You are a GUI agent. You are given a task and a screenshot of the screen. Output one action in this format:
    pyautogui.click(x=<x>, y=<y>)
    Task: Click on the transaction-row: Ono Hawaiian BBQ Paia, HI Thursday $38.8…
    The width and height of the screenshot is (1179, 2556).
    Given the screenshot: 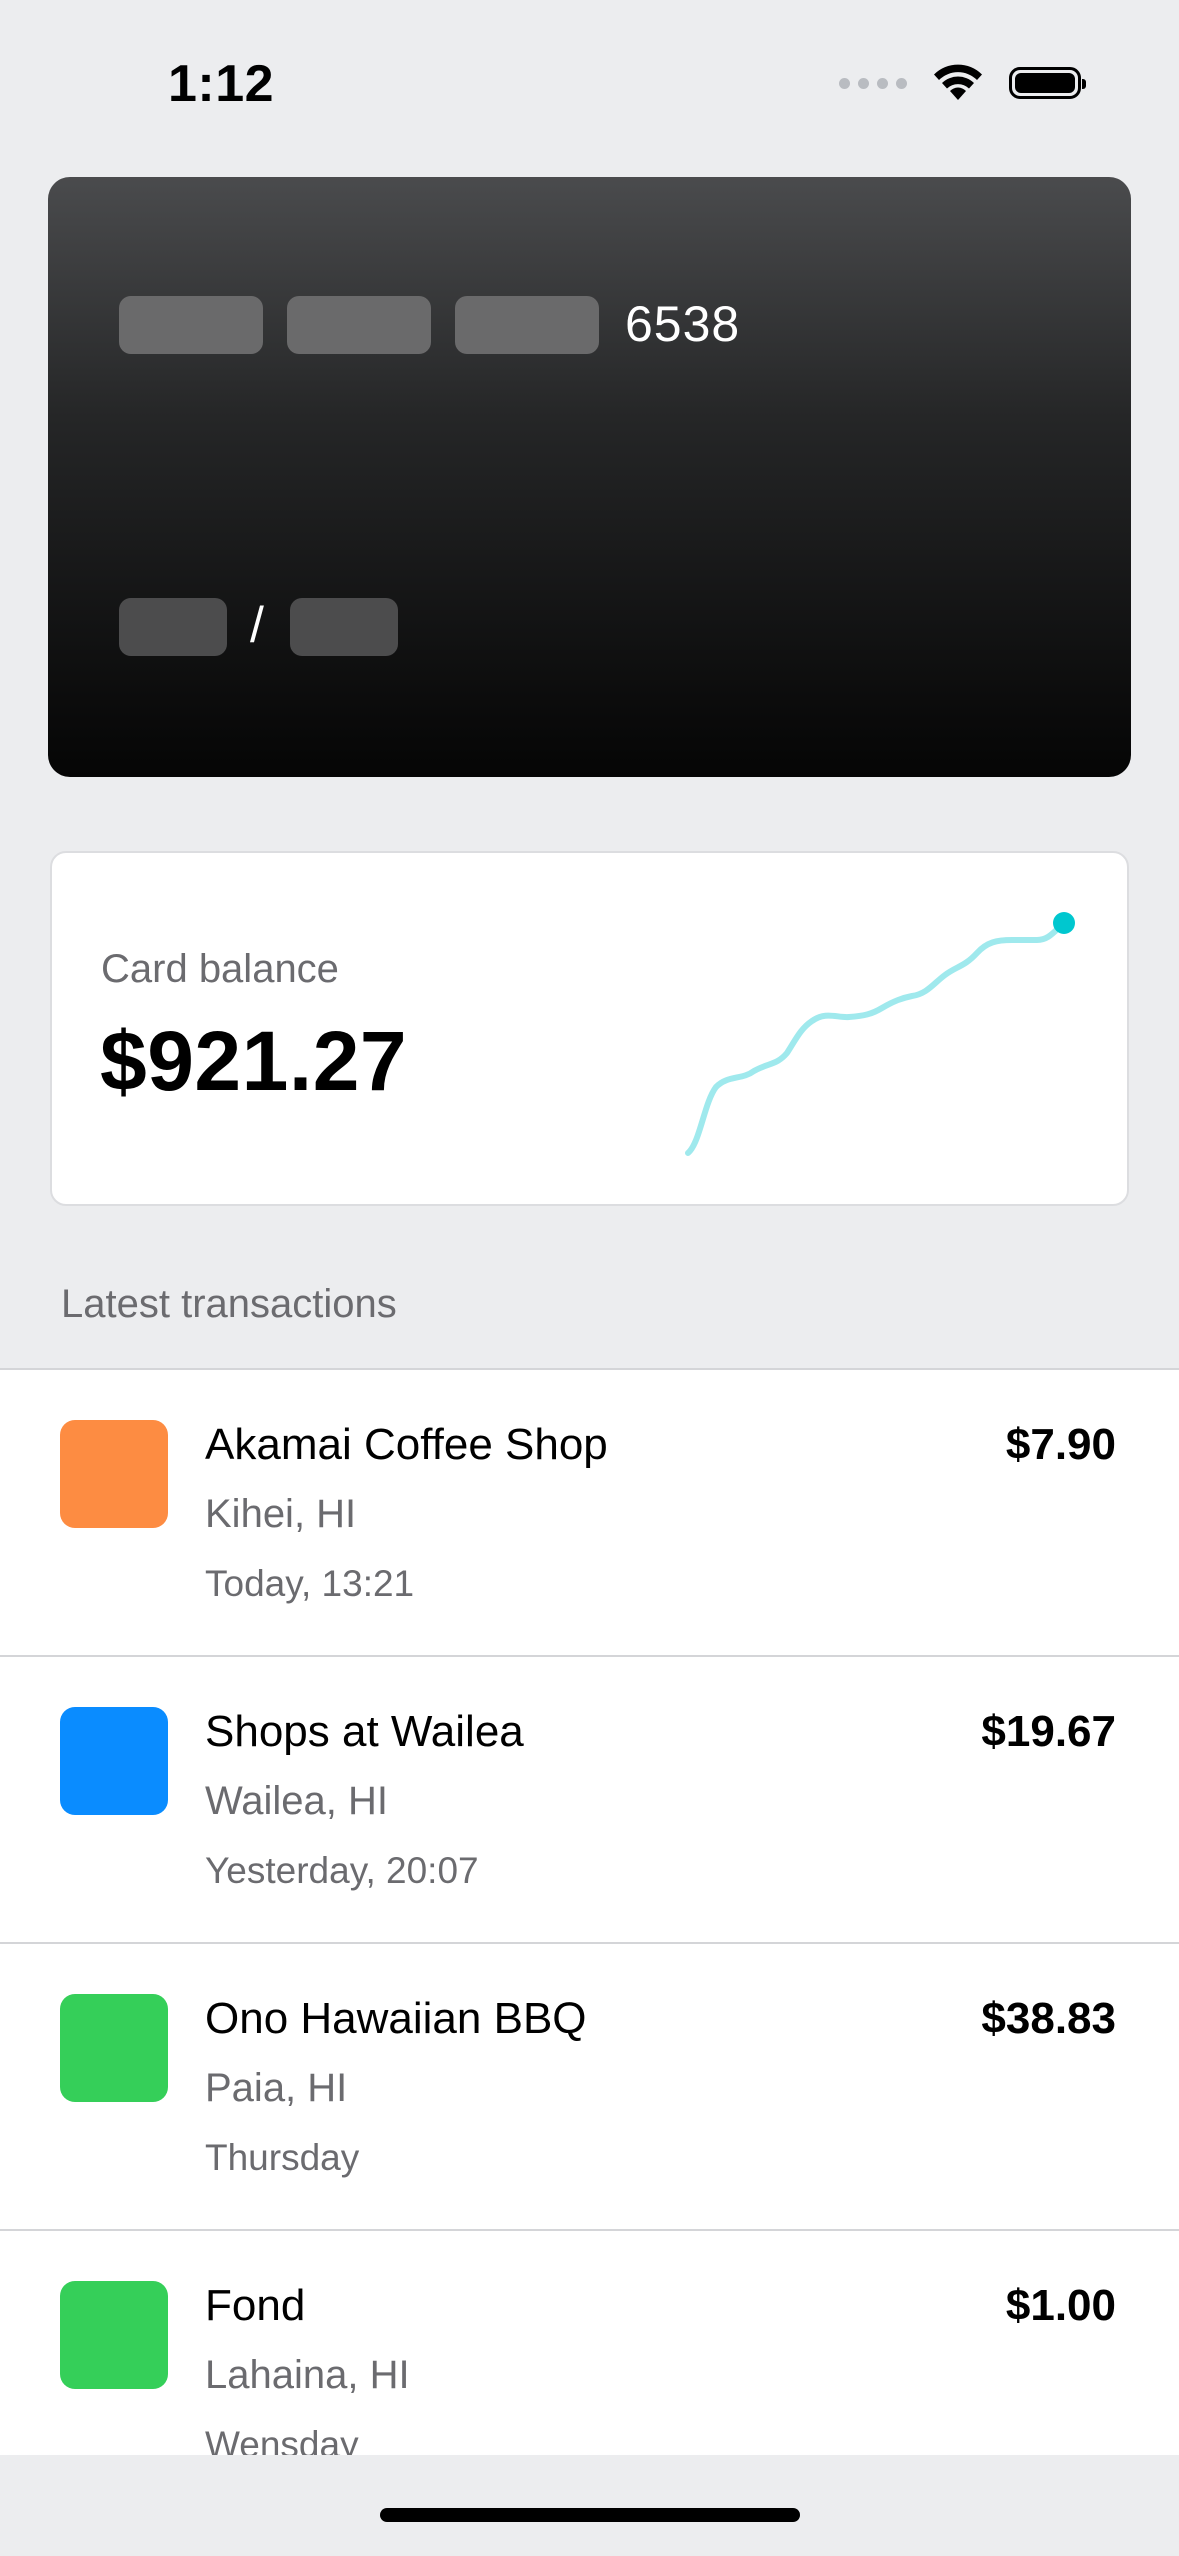 What is the action you would take?
    pyautogui.click(x=589, y=2085)
    